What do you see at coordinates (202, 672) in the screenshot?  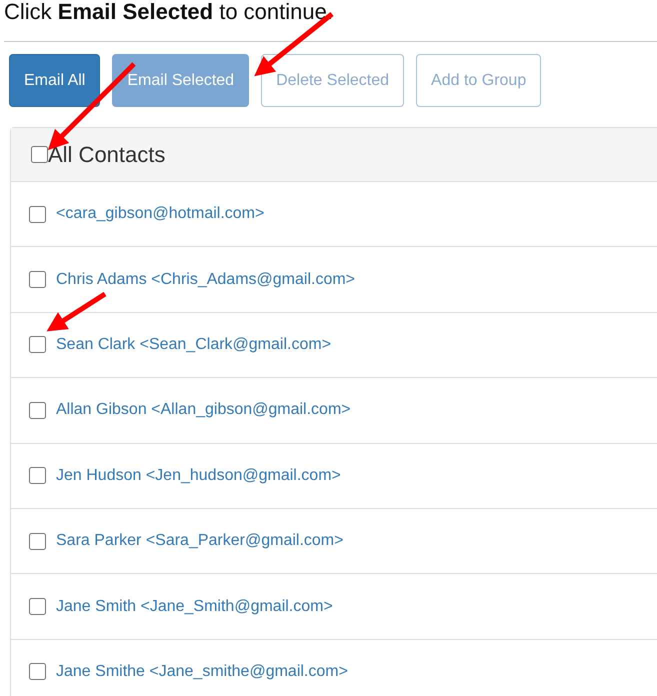 I see `contact-link: Jane Smithe <Jane_smithe@gmail.com>` at bounding box center [202, 672].